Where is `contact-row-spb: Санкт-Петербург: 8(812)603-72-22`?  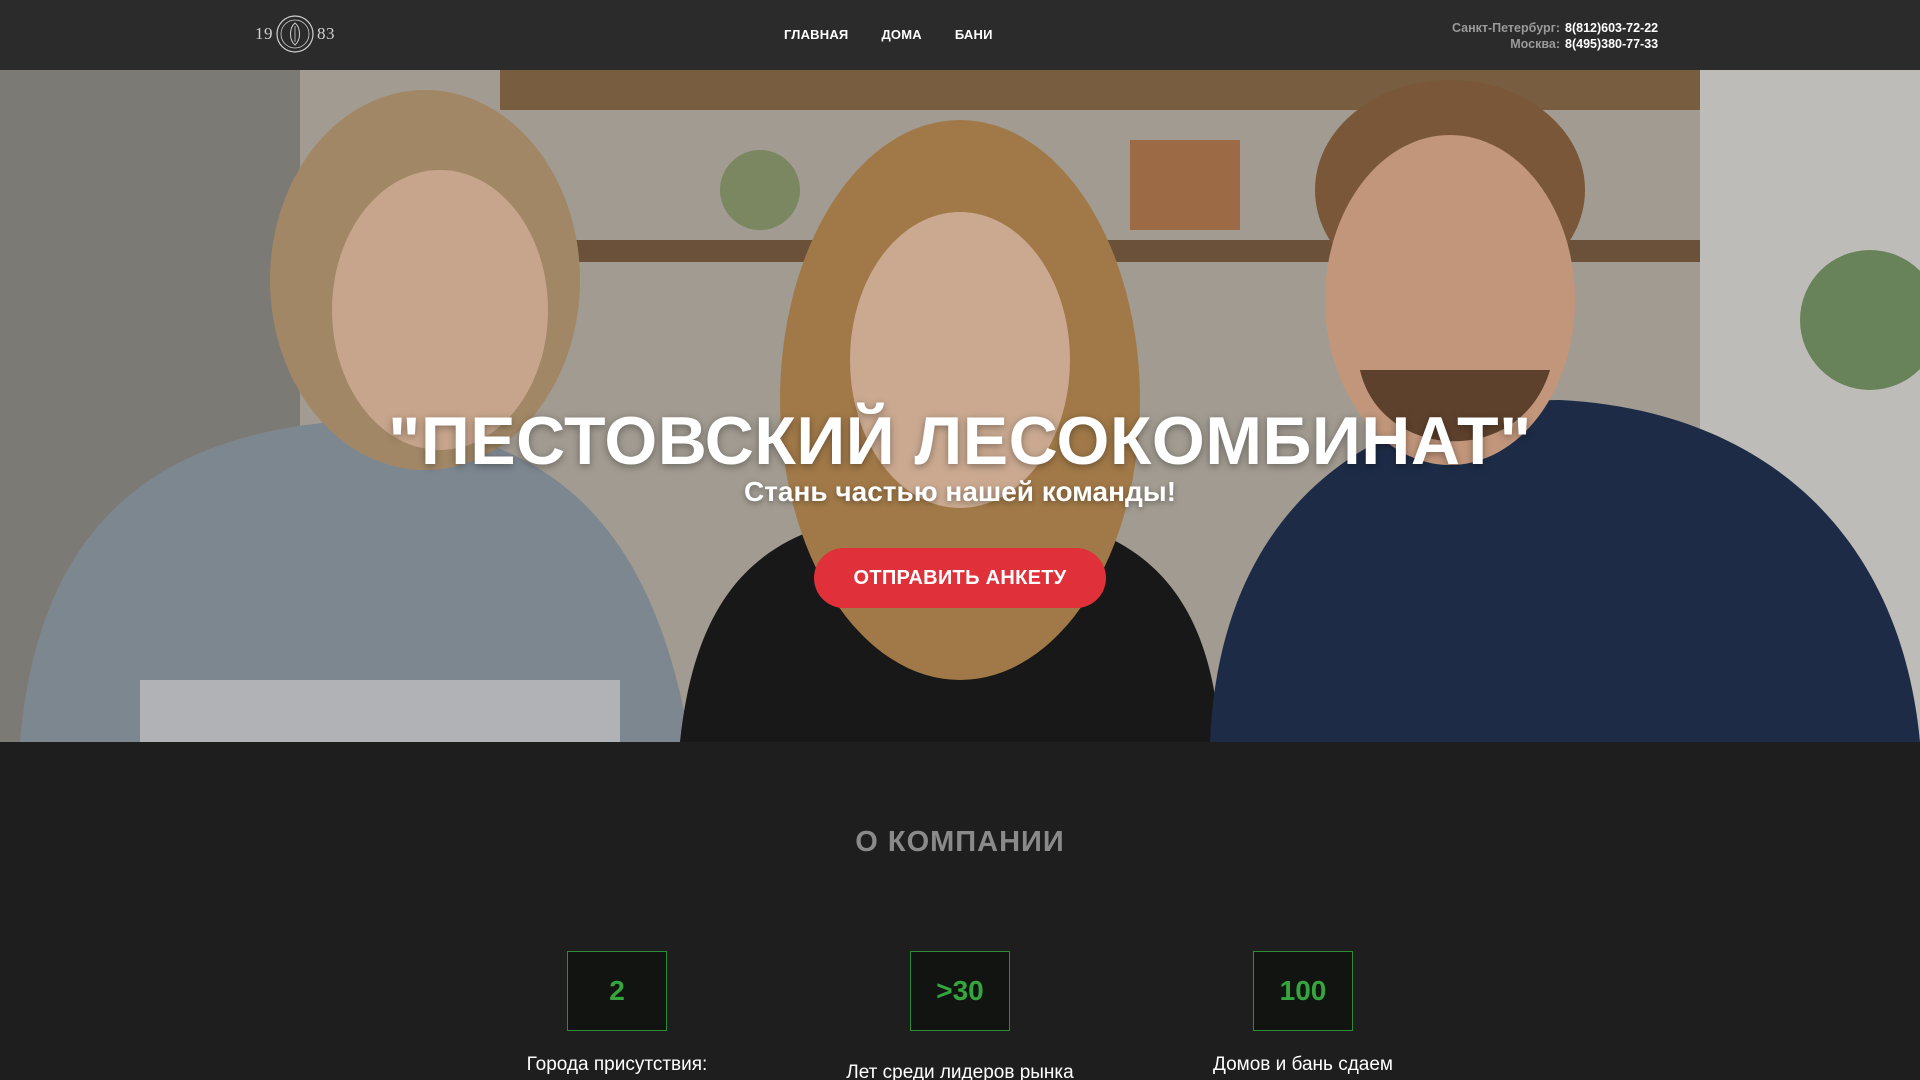 contact-row-spb: Санкт-Петербург: 8(812)603-72-22 is located at coordinates (1558, 28).